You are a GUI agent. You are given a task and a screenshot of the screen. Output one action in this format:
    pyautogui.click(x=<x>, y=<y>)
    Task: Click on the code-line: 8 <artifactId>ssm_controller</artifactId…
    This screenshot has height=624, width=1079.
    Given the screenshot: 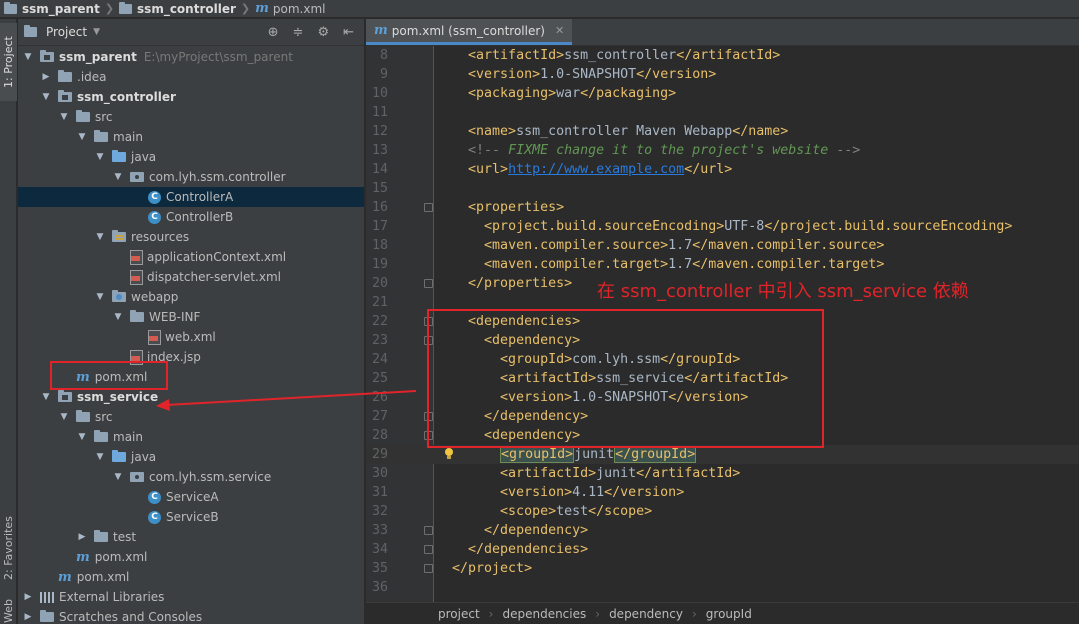 What is the action you would take?
    pyautogui.click(x=722, y=55)
    